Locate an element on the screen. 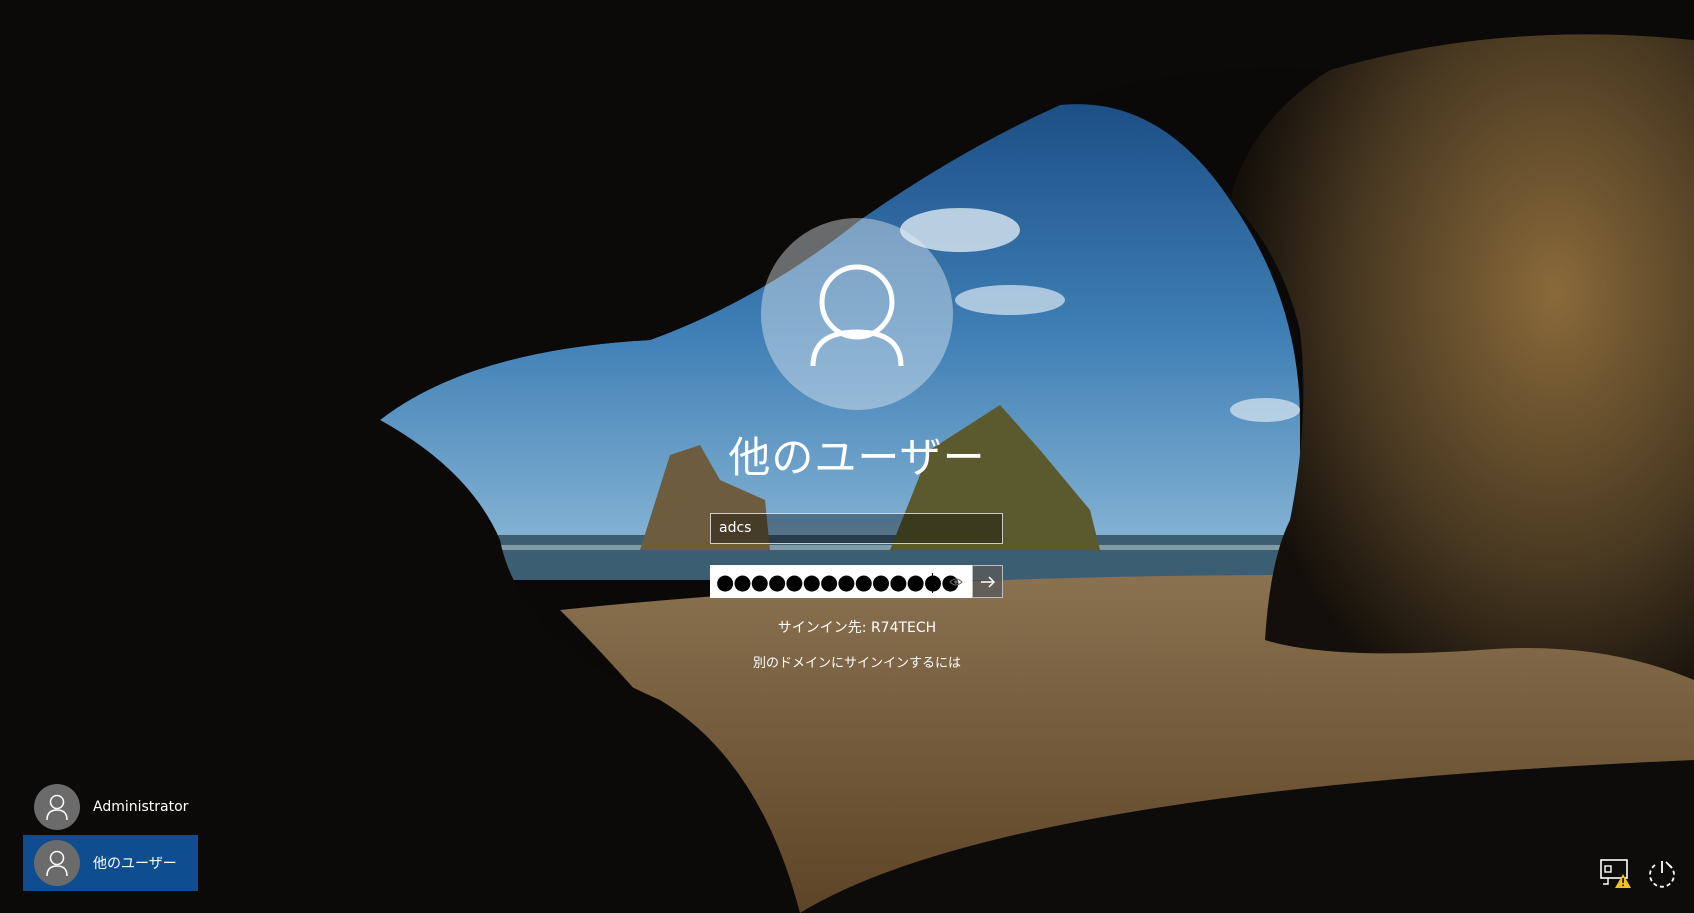  arrow-right-icon is located at coordinates (987, 581).